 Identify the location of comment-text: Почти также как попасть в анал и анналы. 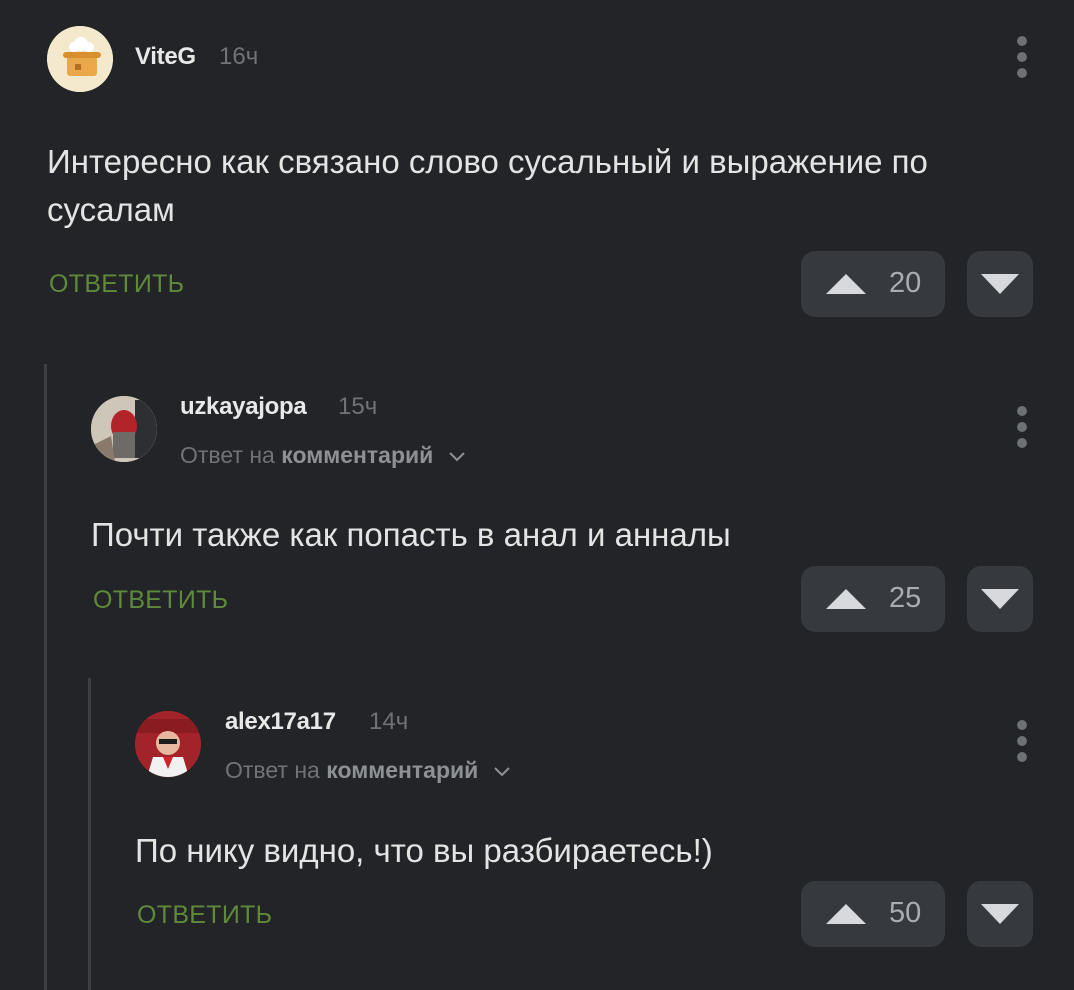
(411, 534).